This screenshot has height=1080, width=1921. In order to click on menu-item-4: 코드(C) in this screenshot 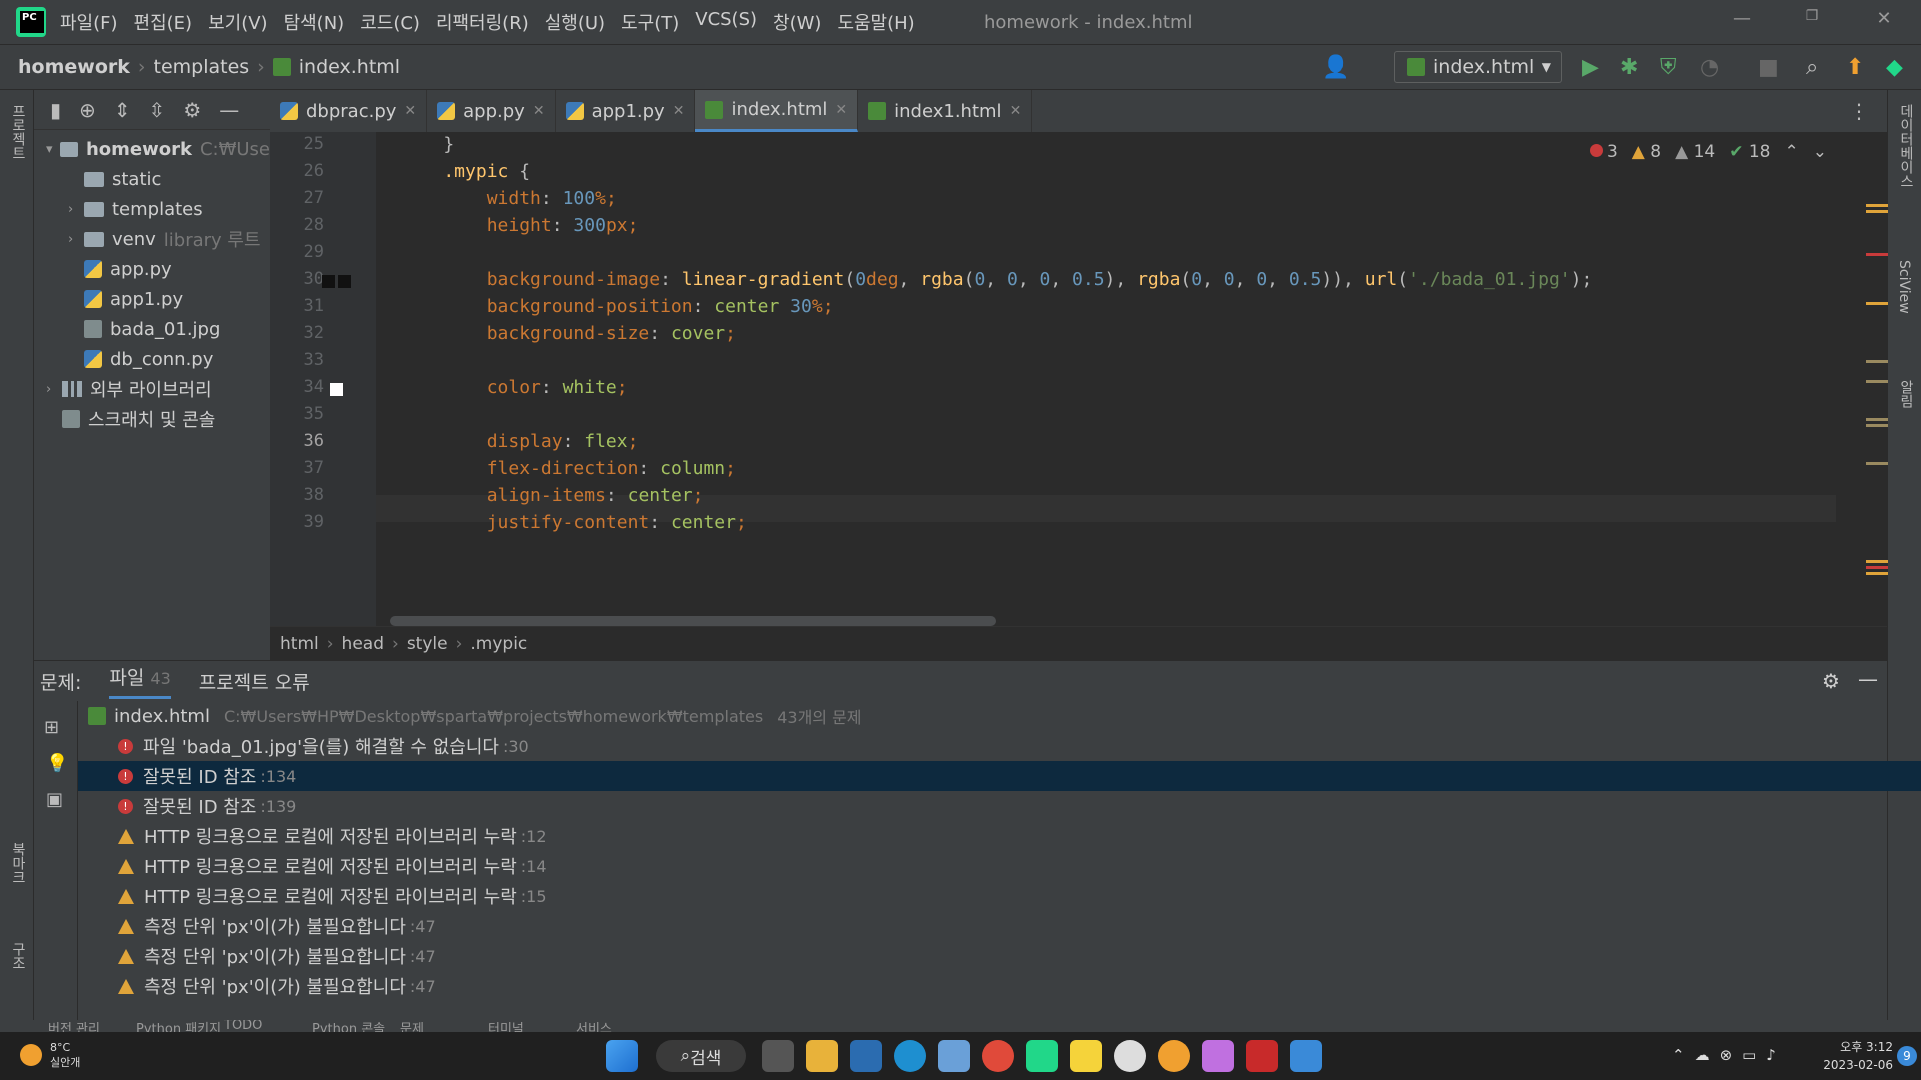, I will do `click(390, 22)`.